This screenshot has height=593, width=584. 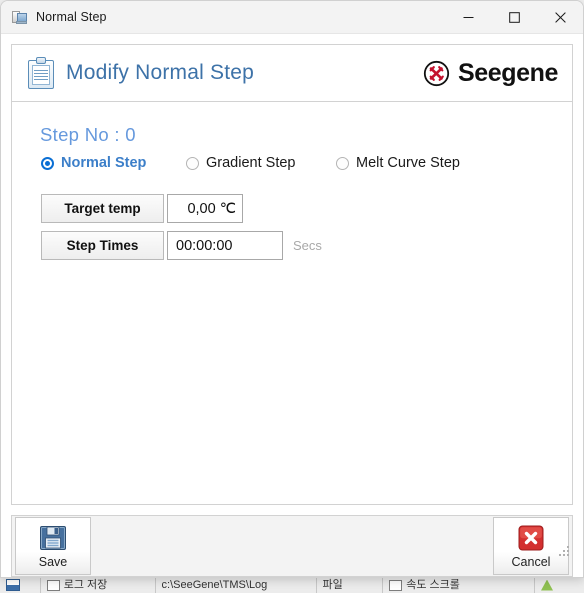 I want to click on step-no-label: Step No : 0, so click(x=88, y=134).